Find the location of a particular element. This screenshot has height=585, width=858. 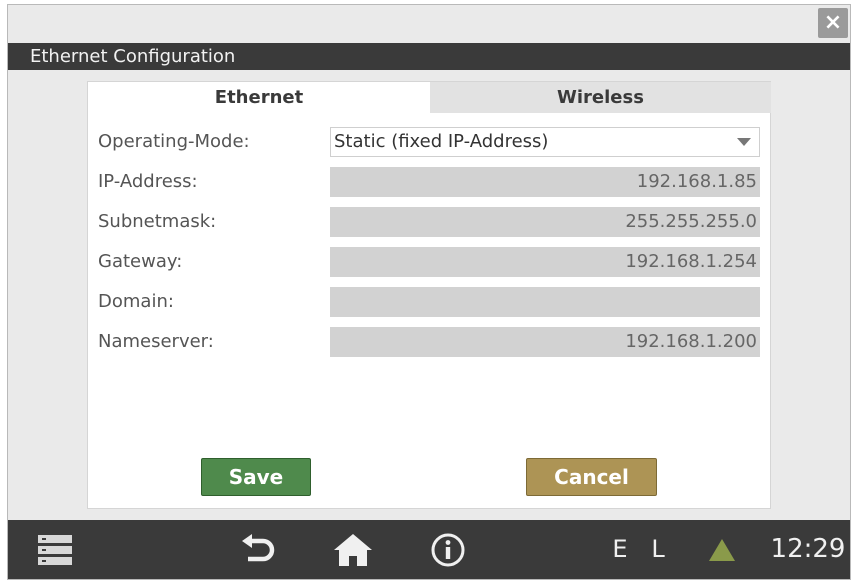

status-letter-e: E is located at coordinates (620, 549).